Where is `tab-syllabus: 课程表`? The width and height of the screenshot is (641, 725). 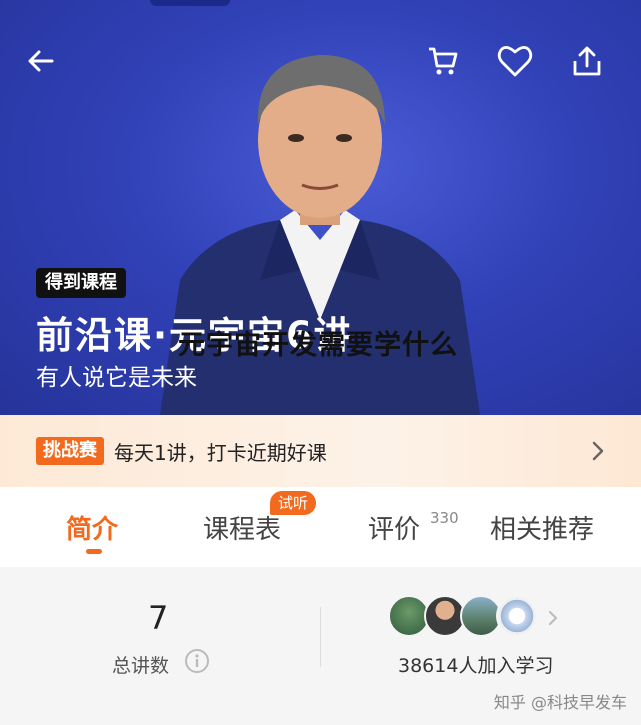 tab-syllabus: 课程表 is located at coordinates (242, 527).